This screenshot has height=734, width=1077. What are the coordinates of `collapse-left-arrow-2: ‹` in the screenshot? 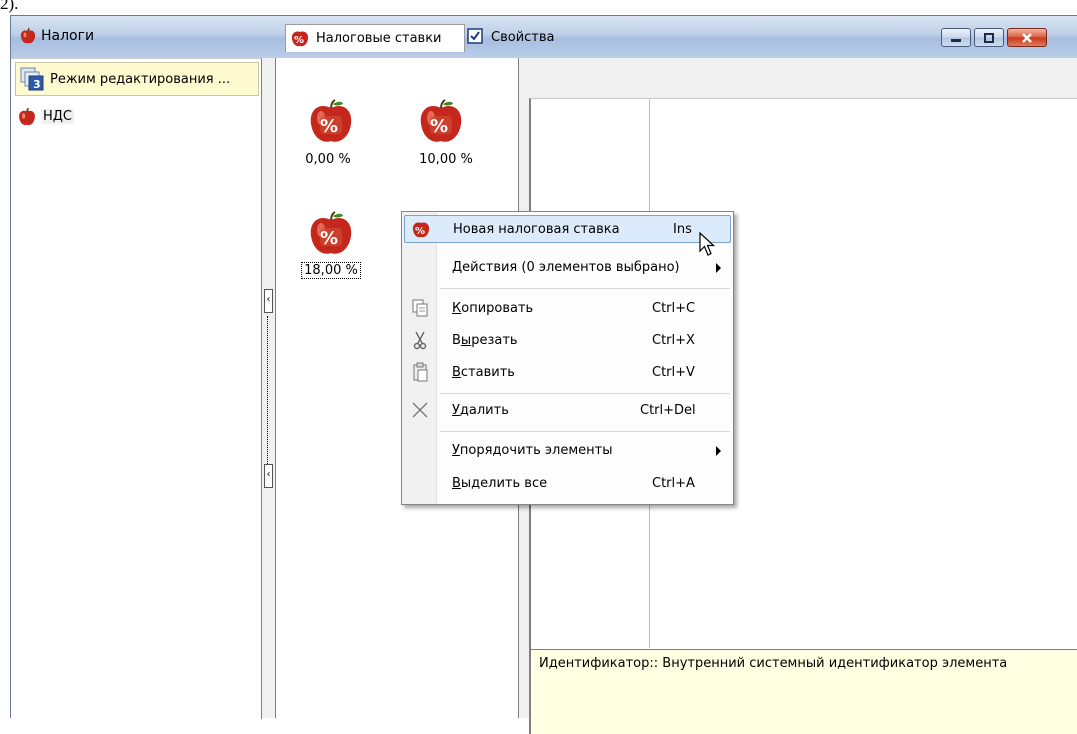 It's located at (268, 476).